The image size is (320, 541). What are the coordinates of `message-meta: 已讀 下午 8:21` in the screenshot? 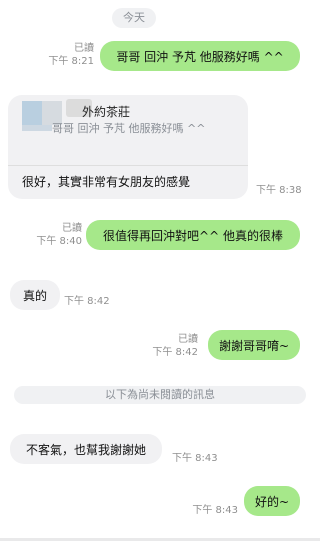 It's located at (67, 55).